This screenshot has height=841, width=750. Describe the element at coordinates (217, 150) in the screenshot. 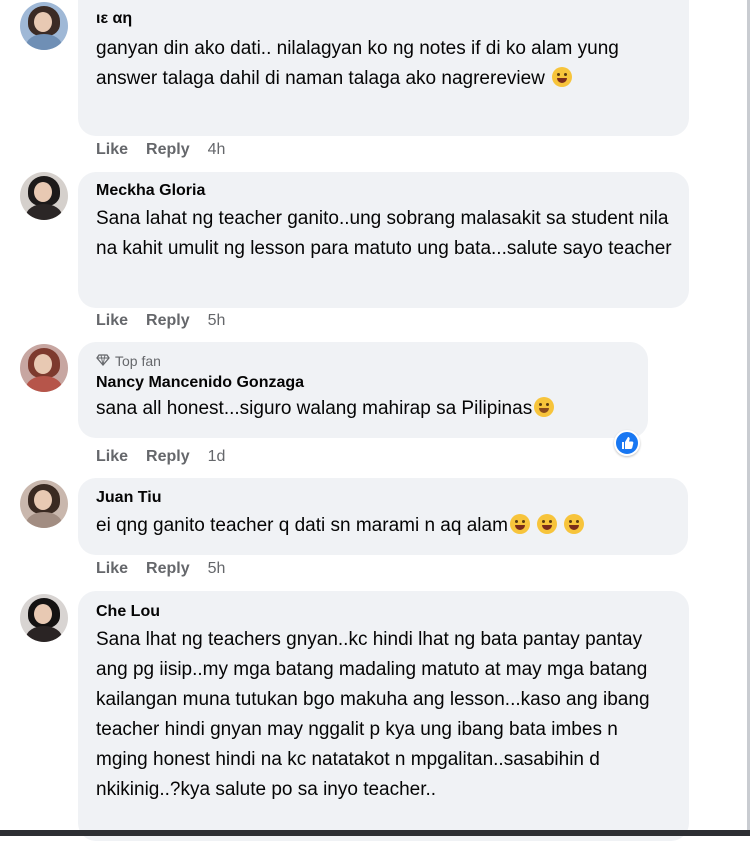

I see `comment-timestamp: 4h` at that location.